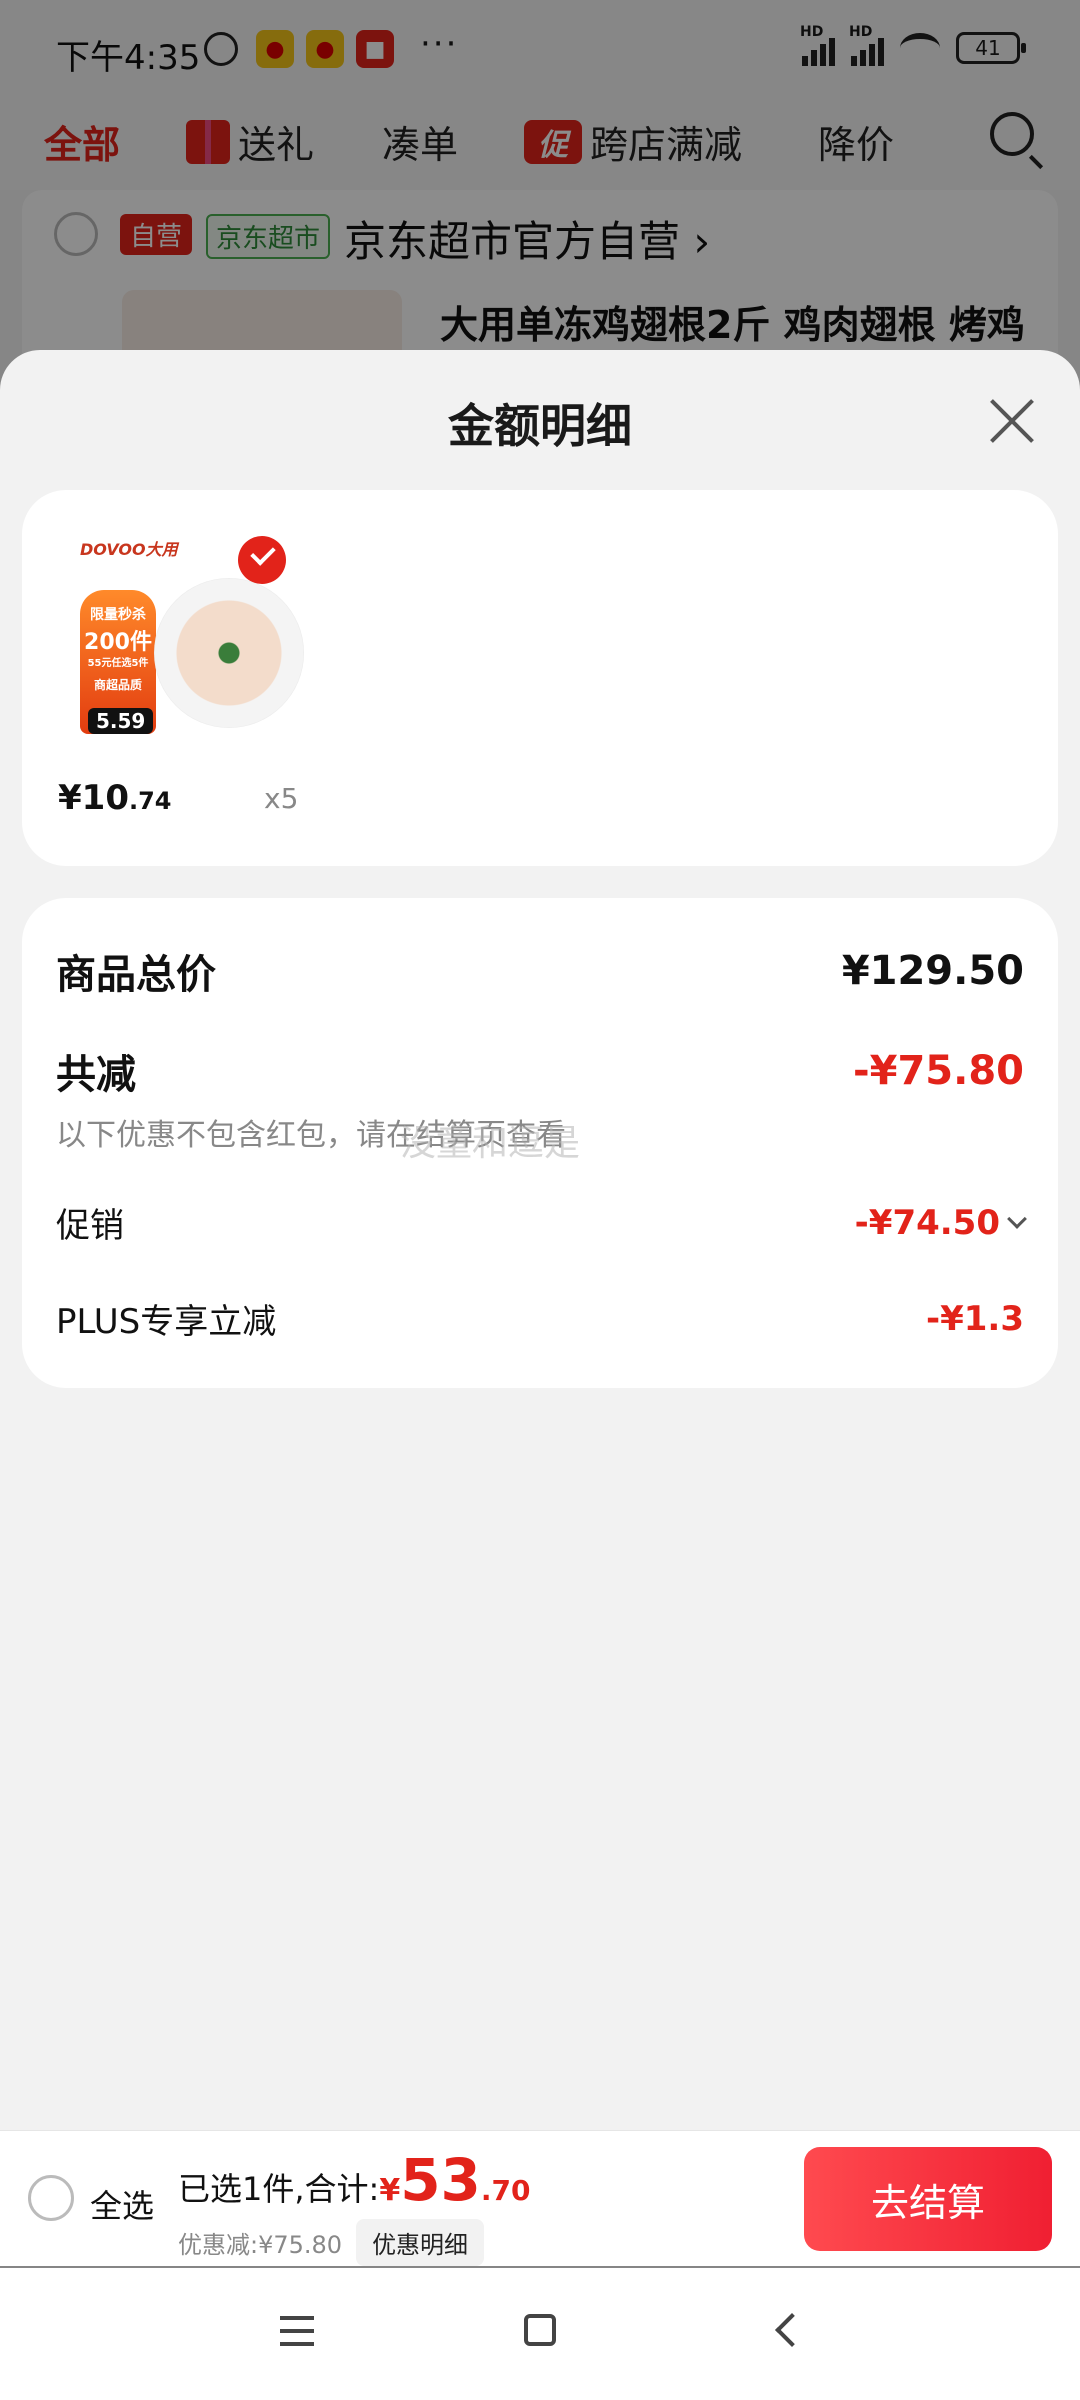 This screenshot has height=2400, width=1080. Describe the element at coordinates (354, 2180) in the screenshot. I see `selected-summary: 已选1件,合计: ¥ 53 .70` at that location.